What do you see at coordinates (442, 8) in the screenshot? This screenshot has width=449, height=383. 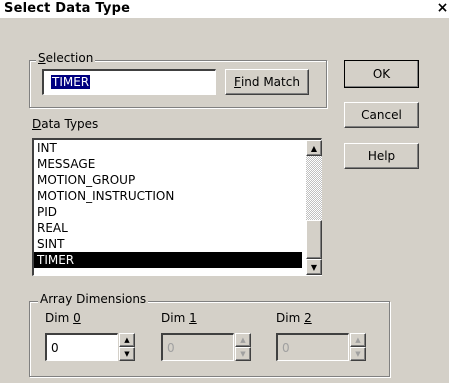 I see `close-icon: ×` at bounding box center [442, 8].